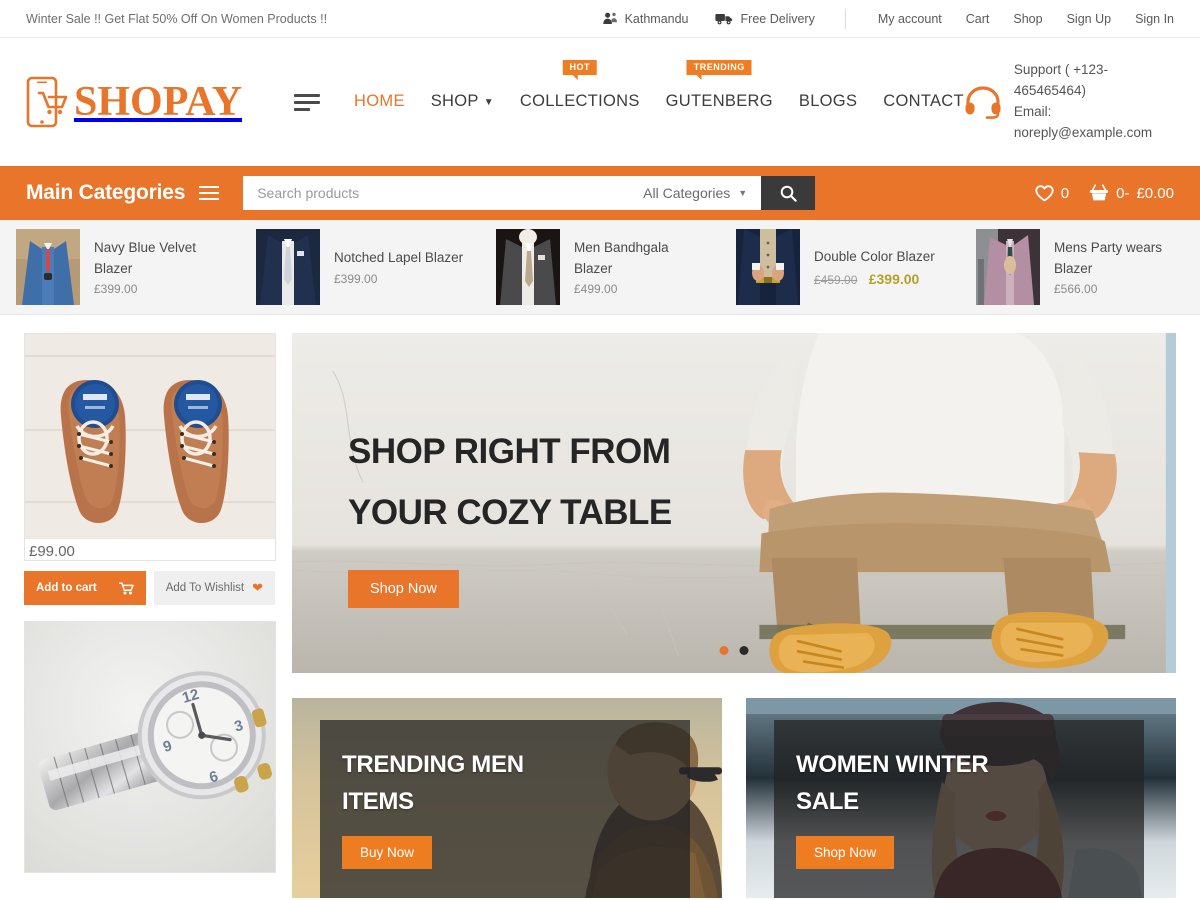  What do you see at coordinates (150, 447) in the screenshot?
I see `sidebar-product-card-shoes: £99.00` at bounding box center [150, 447].